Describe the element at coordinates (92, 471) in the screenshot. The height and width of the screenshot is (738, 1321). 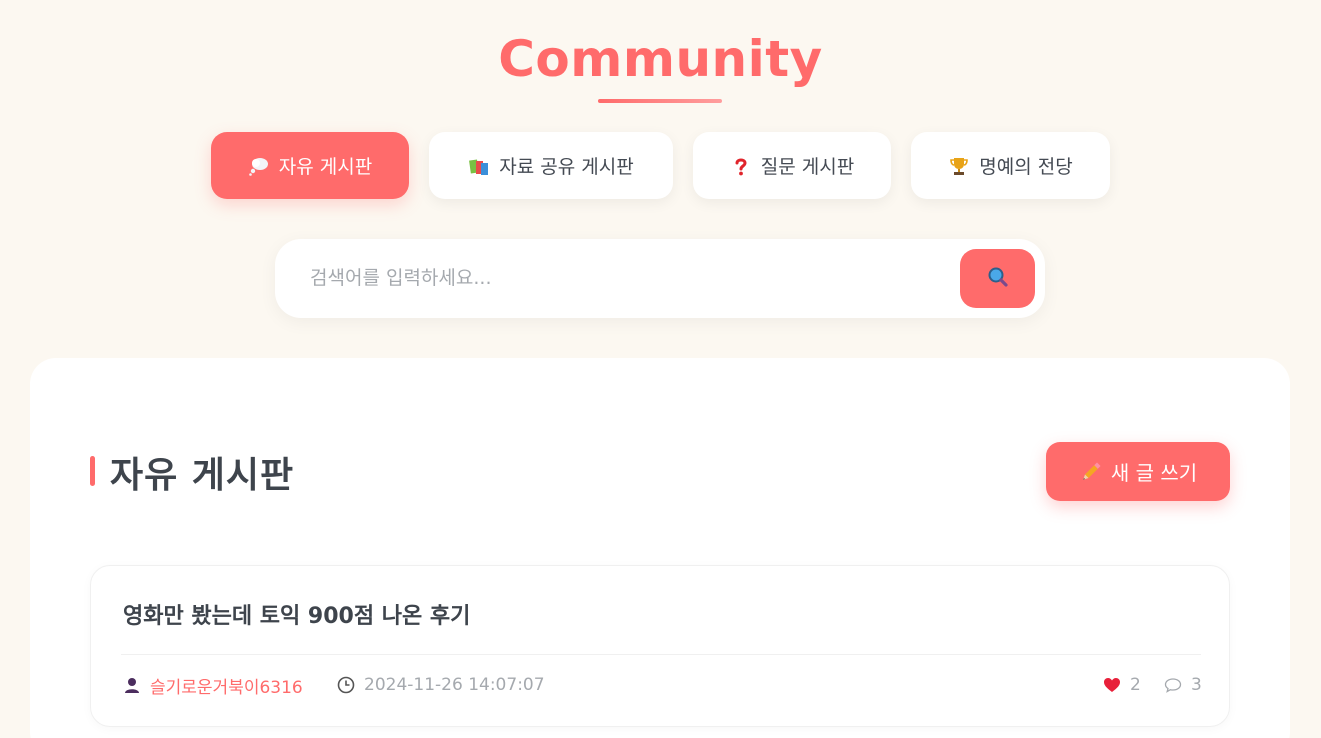
I see `section-accent-bar` at that location.